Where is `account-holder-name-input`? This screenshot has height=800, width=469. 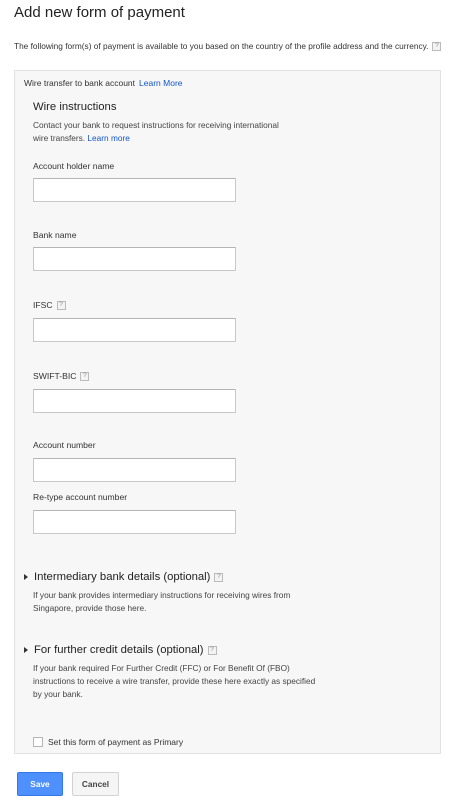 account-holder-name-input is located at coordinates (134, 190).